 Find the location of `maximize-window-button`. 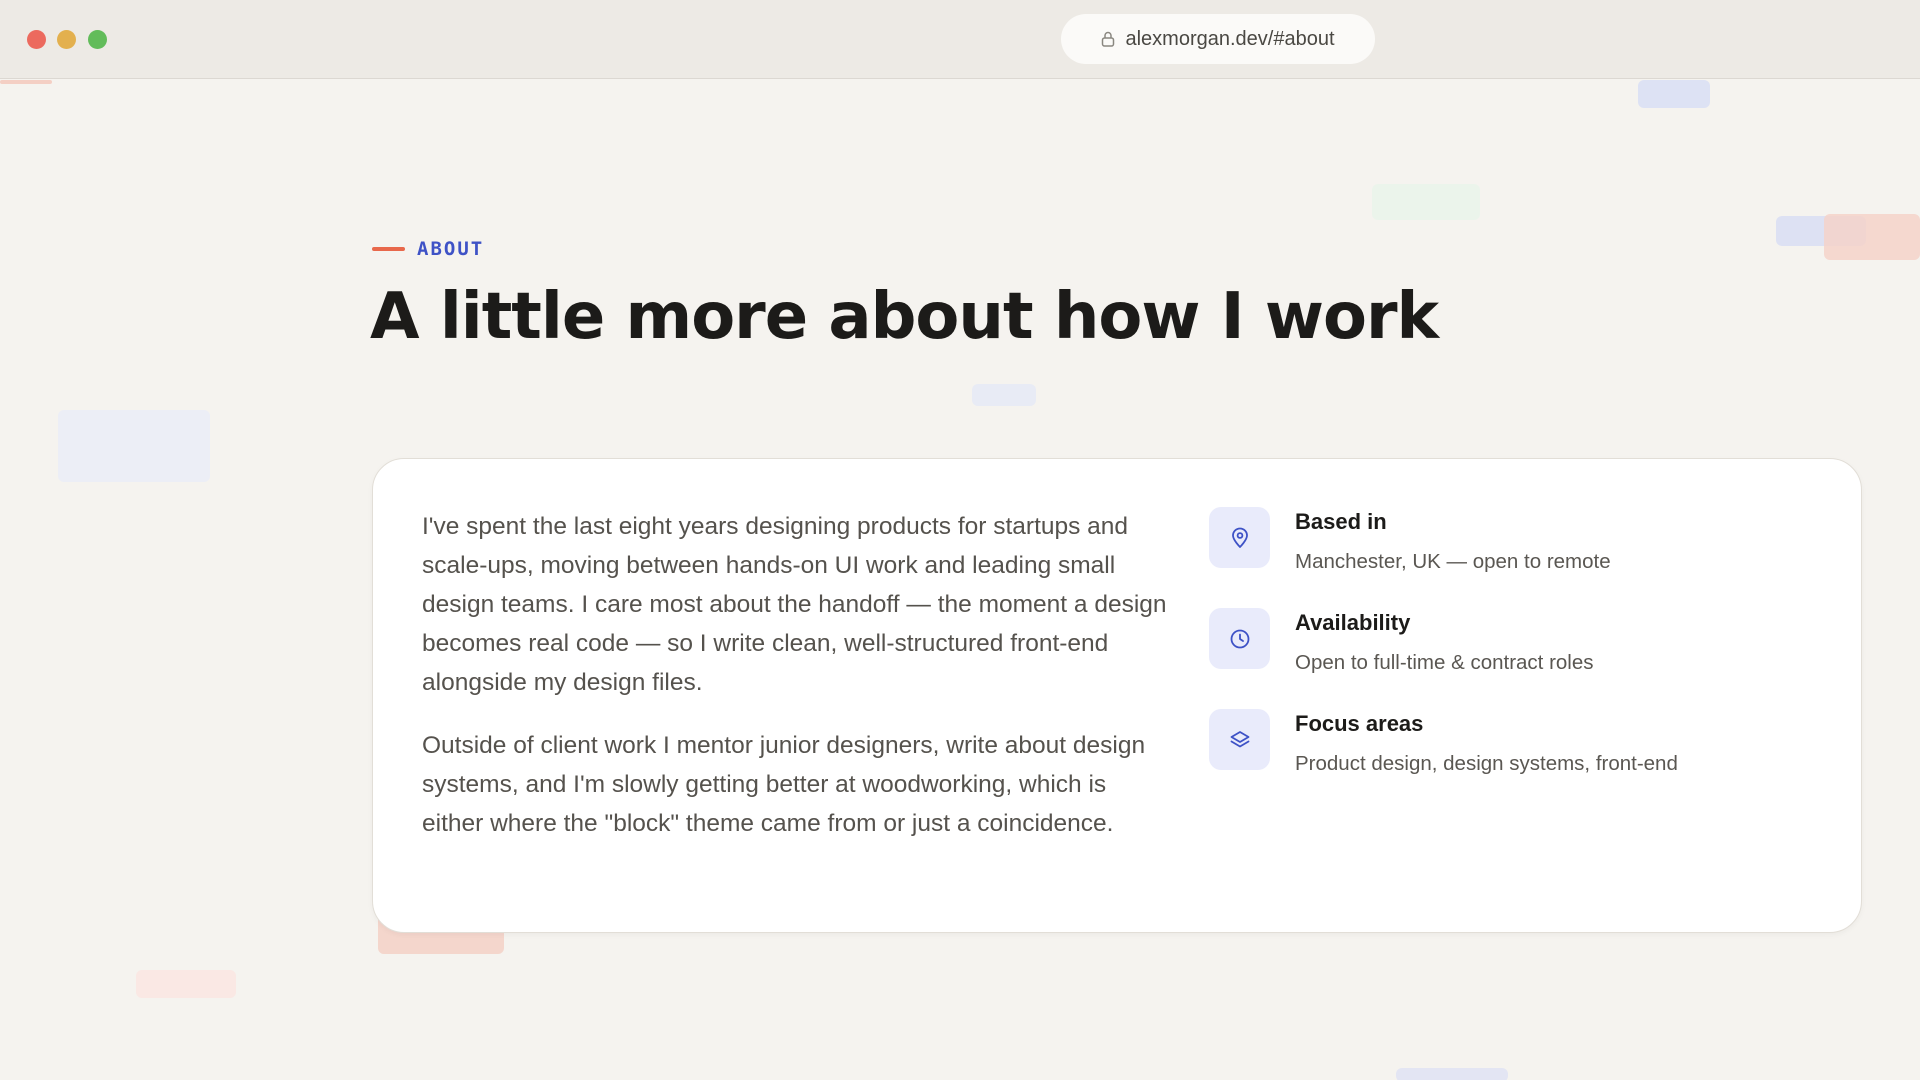

maximize-window-button is located at coordinates (97, 39).